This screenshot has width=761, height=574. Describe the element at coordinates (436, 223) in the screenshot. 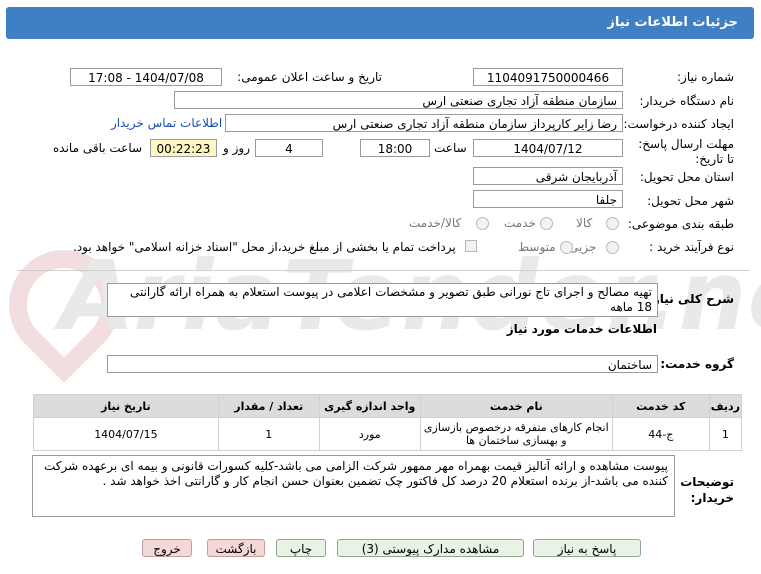

I see `category-option-goods-service: کالا/خدمت` at that location.